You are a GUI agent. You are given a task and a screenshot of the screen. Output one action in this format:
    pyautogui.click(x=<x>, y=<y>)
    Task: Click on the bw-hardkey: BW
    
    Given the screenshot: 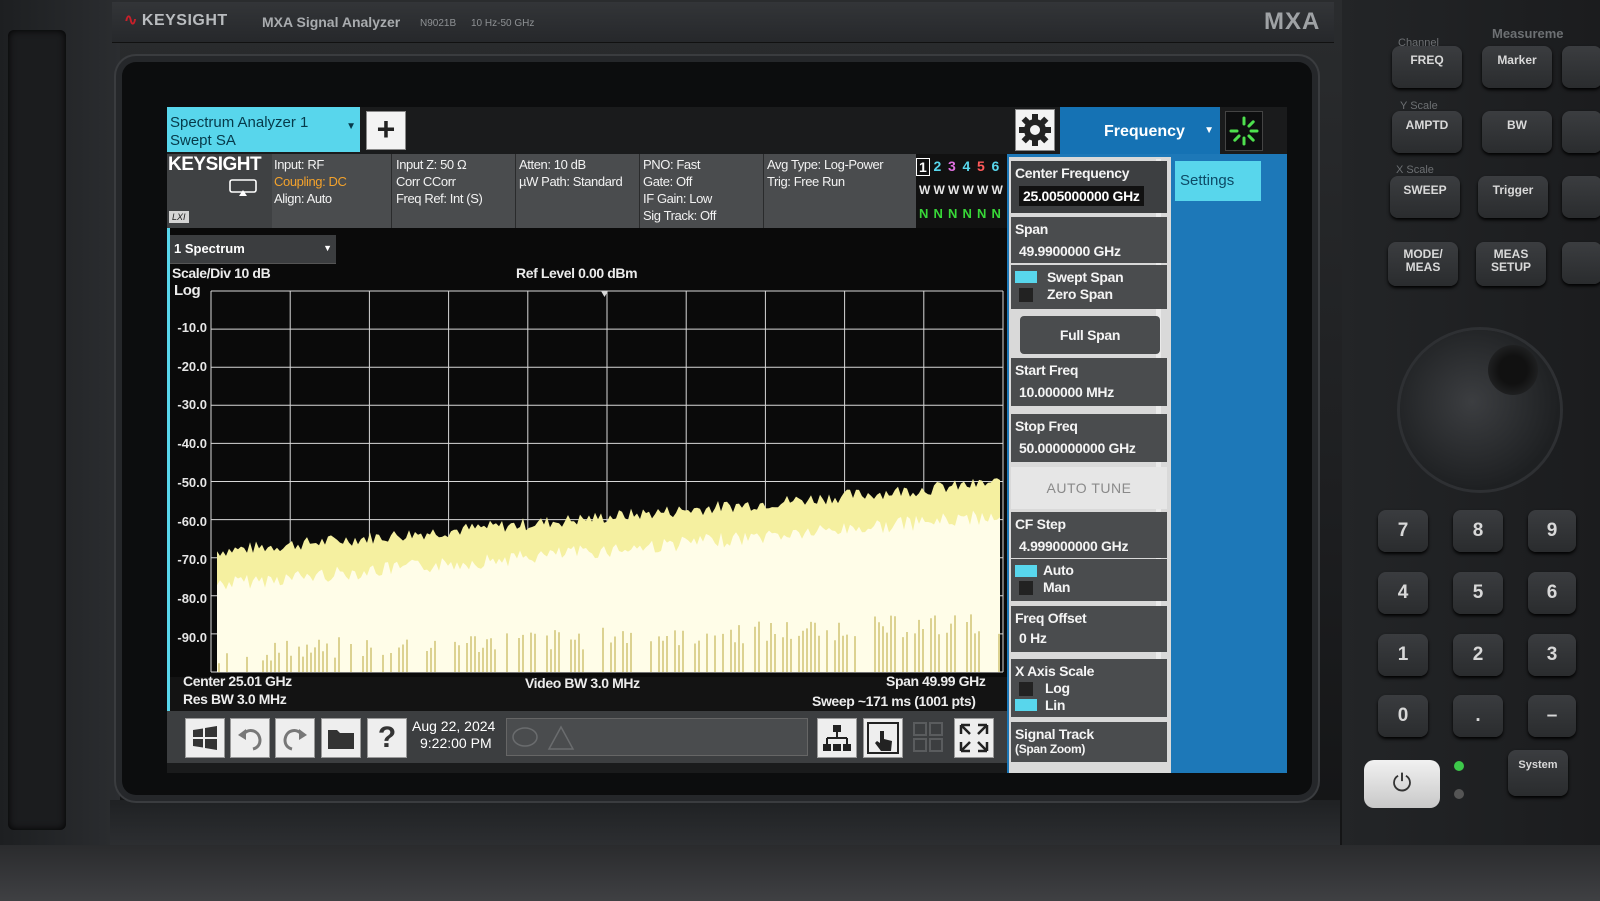 What is the action you would take?
    pyautogui.click(x=1517, y=132)
    